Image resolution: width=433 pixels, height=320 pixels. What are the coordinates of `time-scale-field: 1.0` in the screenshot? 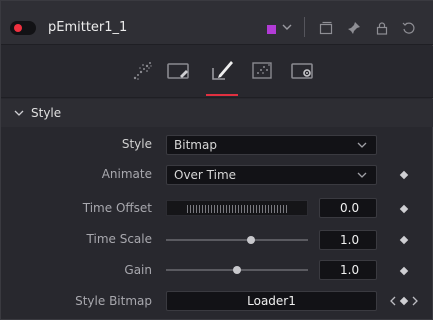 It's located at (348, 240).